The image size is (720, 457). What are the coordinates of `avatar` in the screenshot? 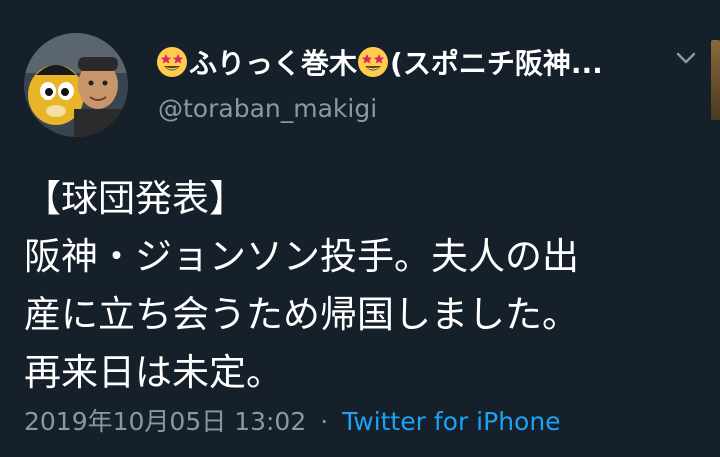 It's located at (76, 85).